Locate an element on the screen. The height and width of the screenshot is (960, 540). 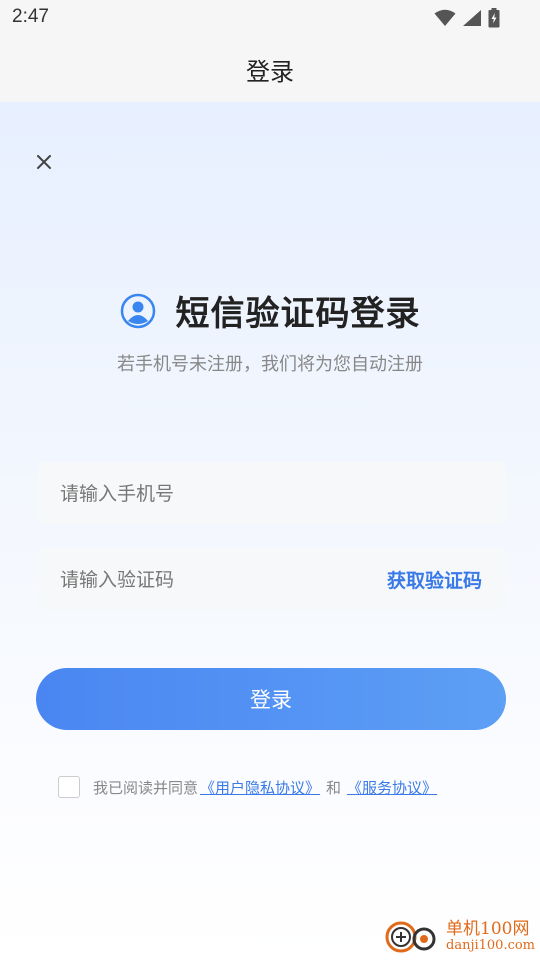
agreement-checkbox is located at coordinates (69, 787).